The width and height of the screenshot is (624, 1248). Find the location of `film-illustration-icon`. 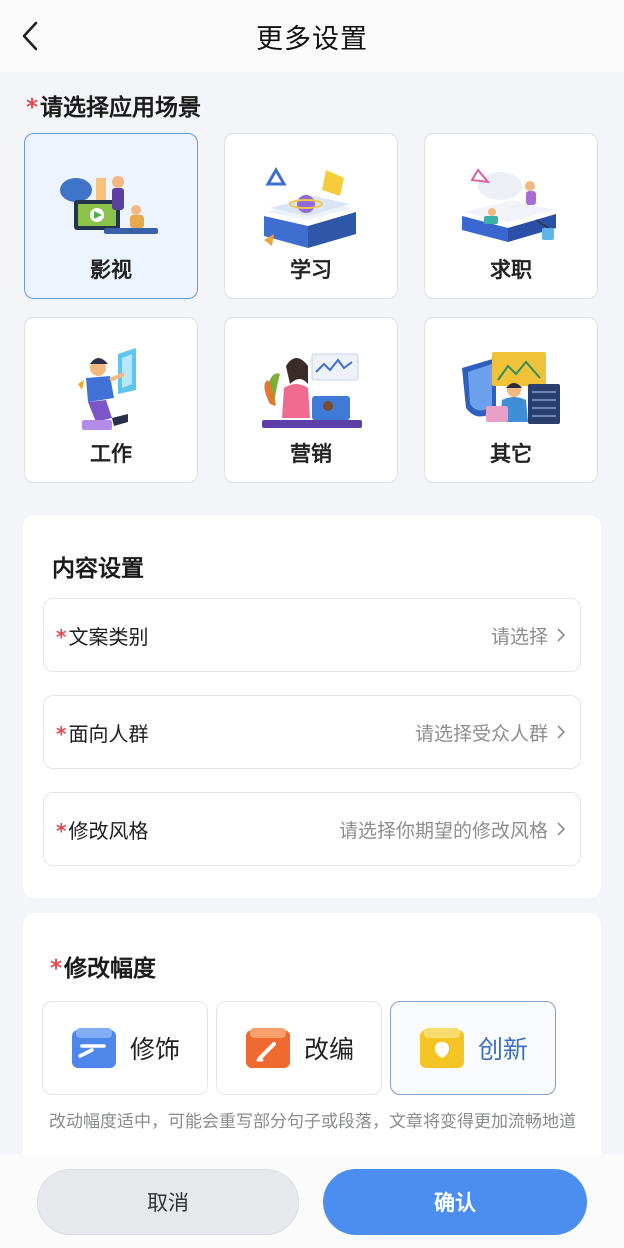

film-illustration-icon is located at coordinates (109, 205).